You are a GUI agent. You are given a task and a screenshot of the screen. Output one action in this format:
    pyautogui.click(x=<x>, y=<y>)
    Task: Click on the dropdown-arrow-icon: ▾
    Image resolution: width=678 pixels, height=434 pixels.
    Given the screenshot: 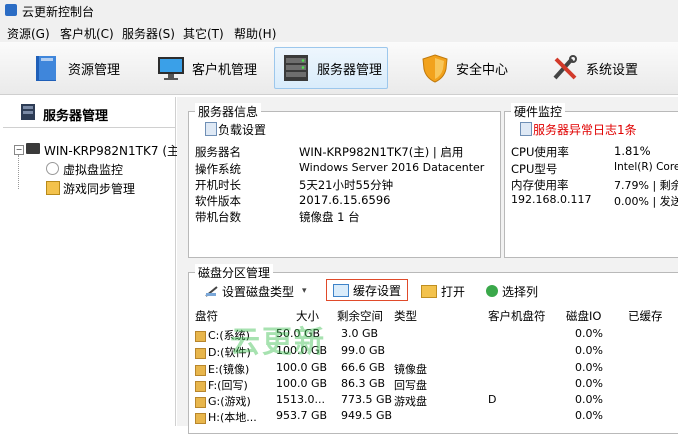 What is the action you would take?
    pyautogui.click(x=304, y=291)
    